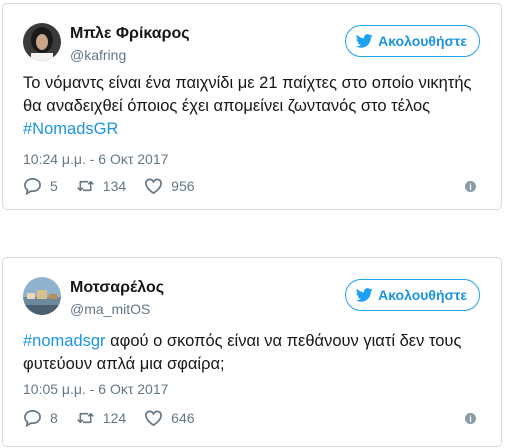  Describe the element at coordinates (70, 129) in the screenshot. I see `hashtag-link: #NomadsGR` at that location.